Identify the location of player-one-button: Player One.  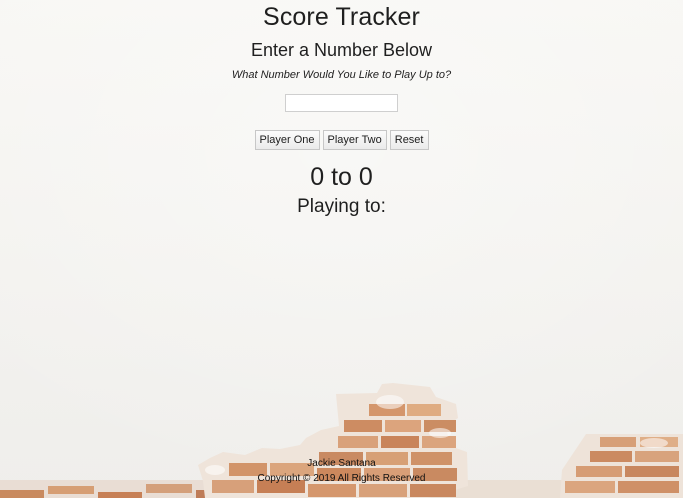
(287, 140).